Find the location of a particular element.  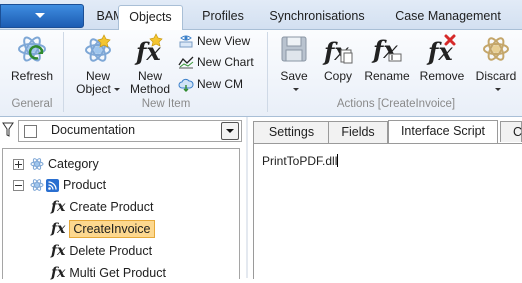

new-cm-button: New CM is located at coordinates (210, 84).